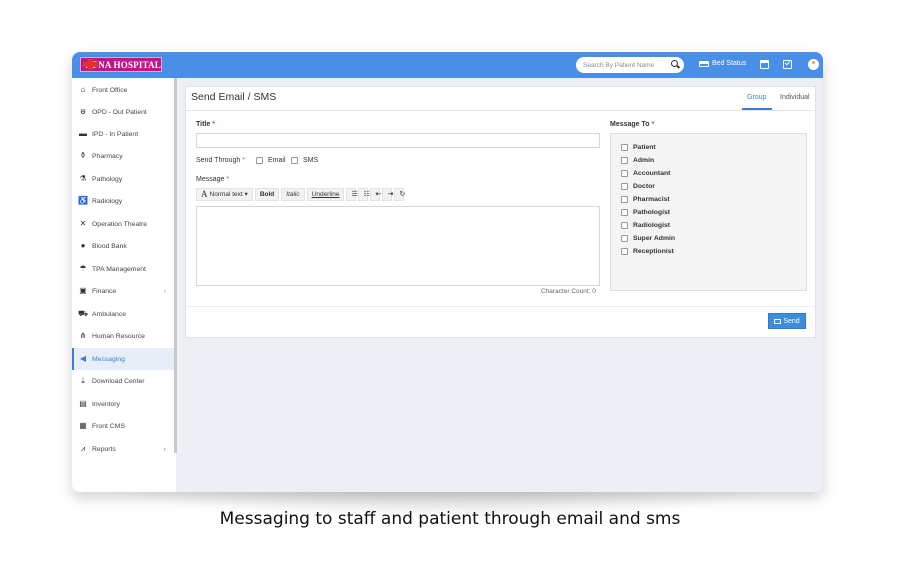 The image size is (900, 572). I want to click on text-style-dropdown: A Normal text ▾, so click(224, 194).